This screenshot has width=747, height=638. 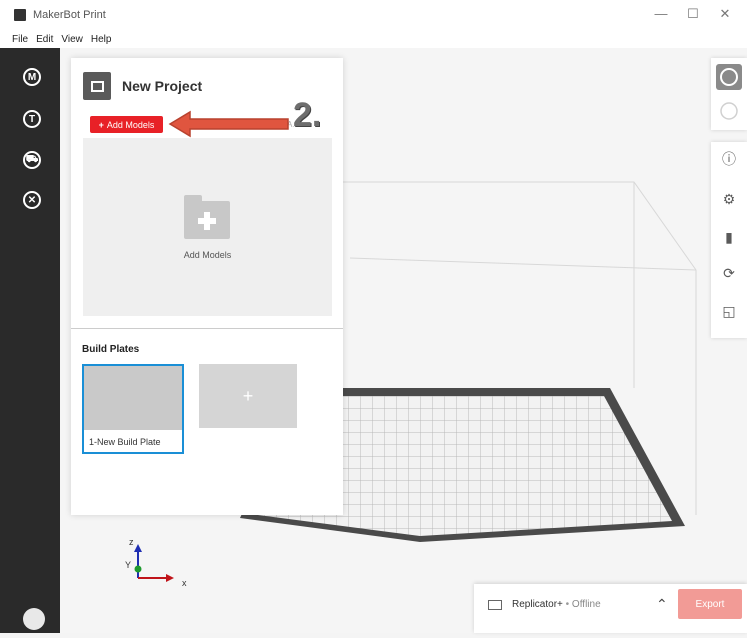 What do you see at coordinates (373, 39) in the screenshot?
I see `menu-bar: File Edit View Help` at bounding box center [373, 39].